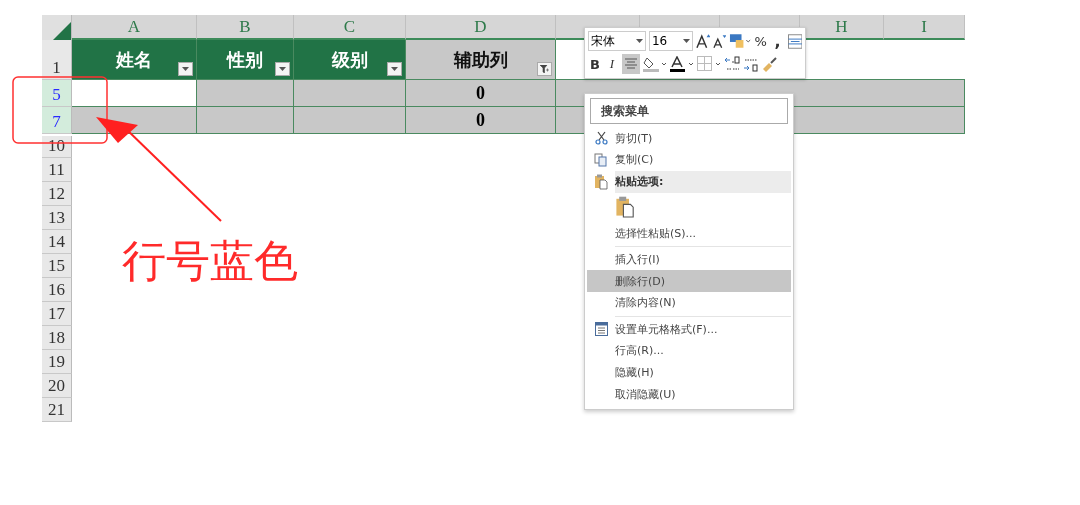 The image size is (1080, 505). I want to click on menu-section-header: 粘贴选项:, so click(703, 181).